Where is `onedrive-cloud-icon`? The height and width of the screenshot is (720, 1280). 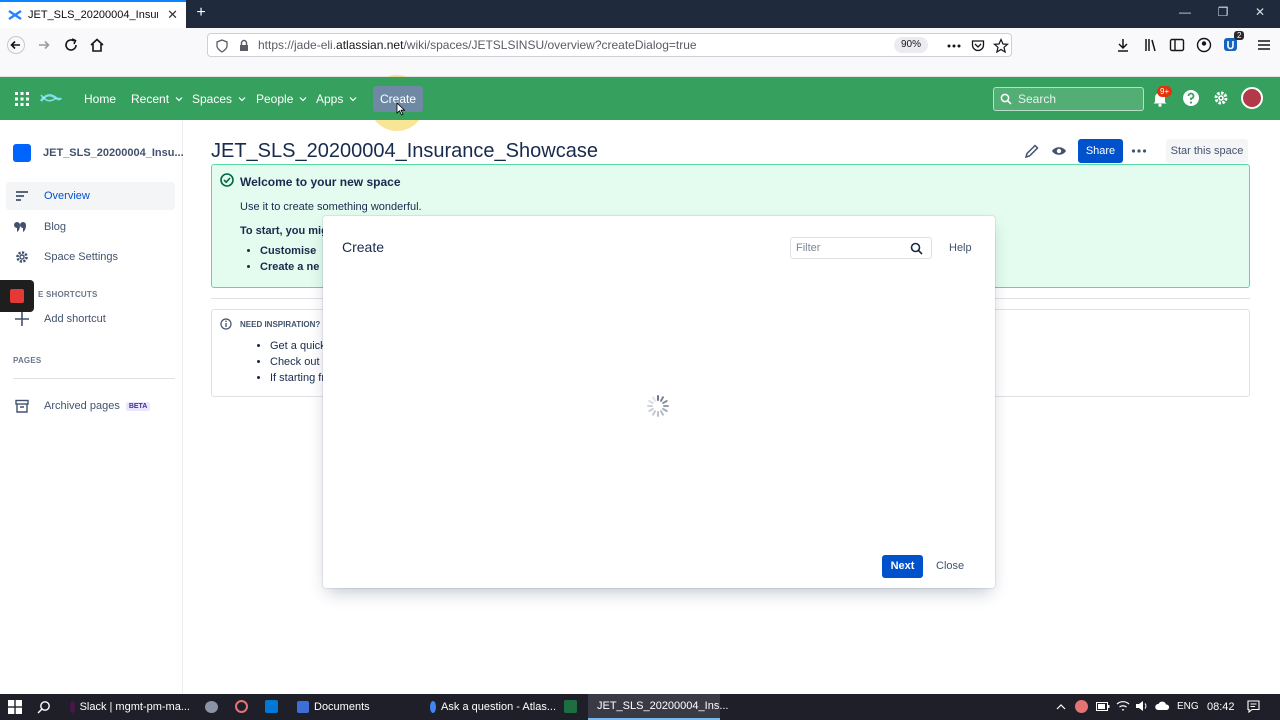
onedrive-cloud-icon is located at coordinates (1162, 706).